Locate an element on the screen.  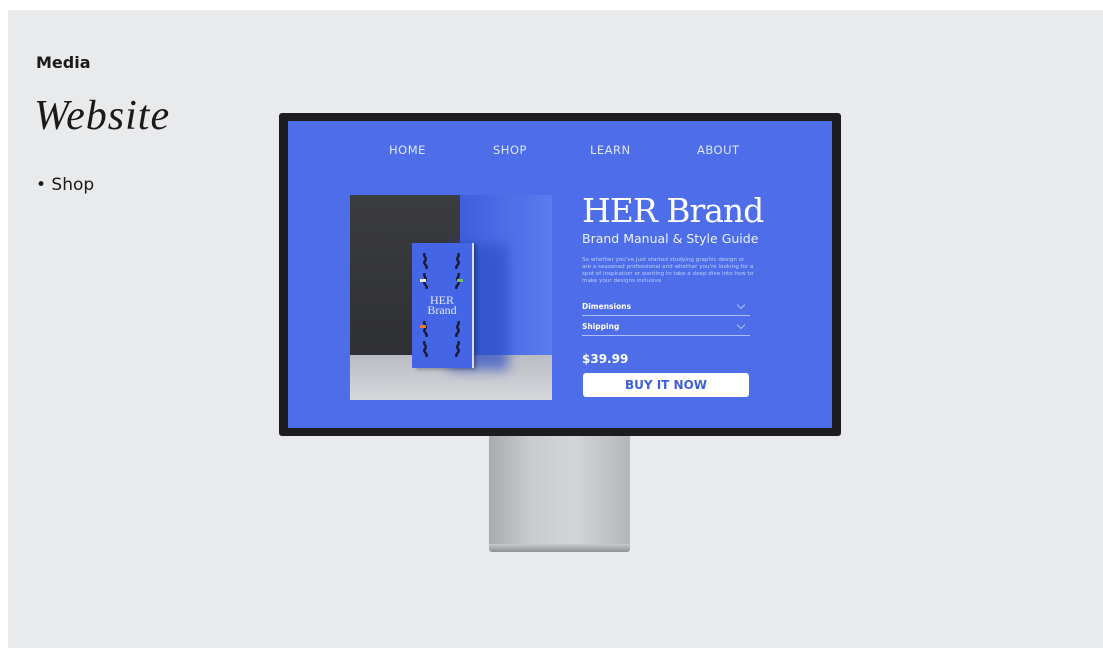
bullet-item-shop: • Shop is located at coordinates (65, 185).